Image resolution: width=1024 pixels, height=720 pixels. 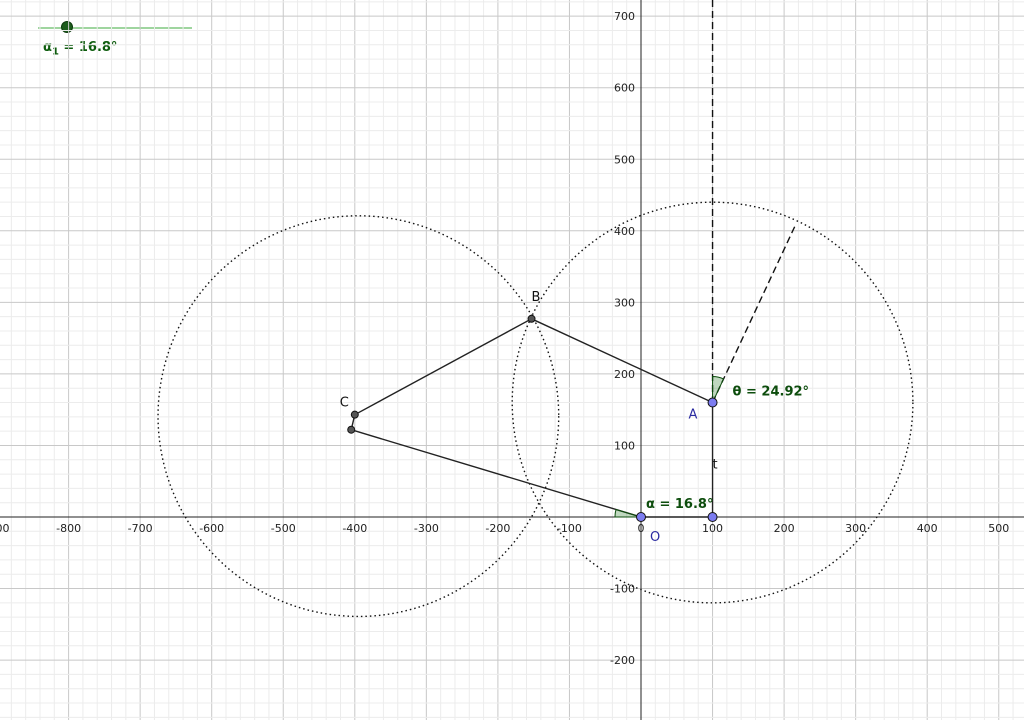 What do you see at coordinates (624, 445) in the screenshot?
I see `y-tick-label: 100` at bounding box center [624, 445].